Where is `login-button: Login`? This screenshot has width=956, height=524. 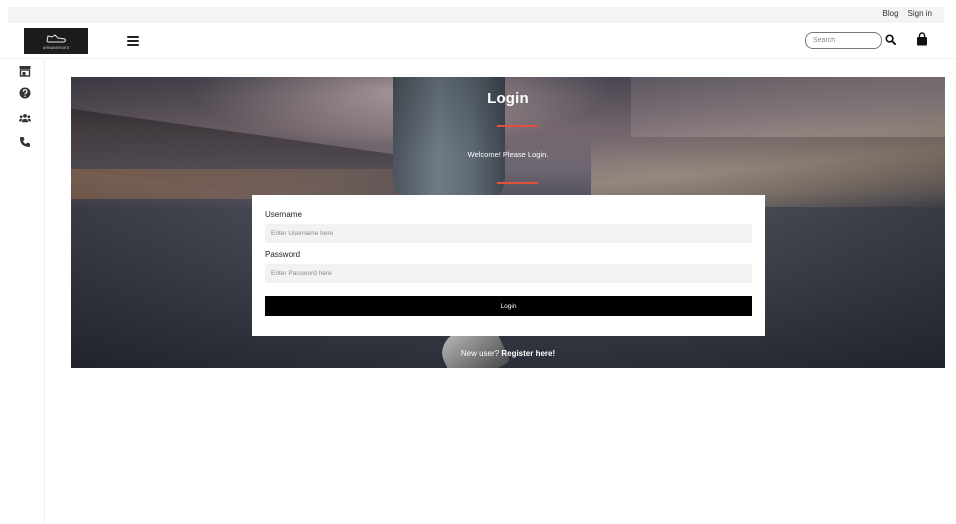
login-button: Login is located at coordinates (508, 306).